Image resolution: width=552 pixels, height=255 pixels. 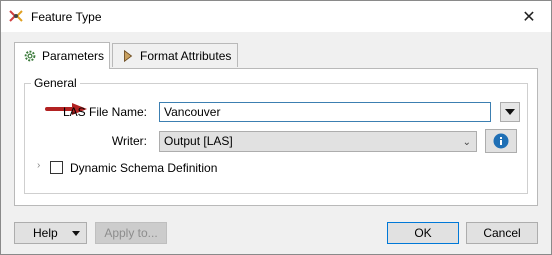 I want to click on window-title: Feature Type, so click(x=66, y=17).